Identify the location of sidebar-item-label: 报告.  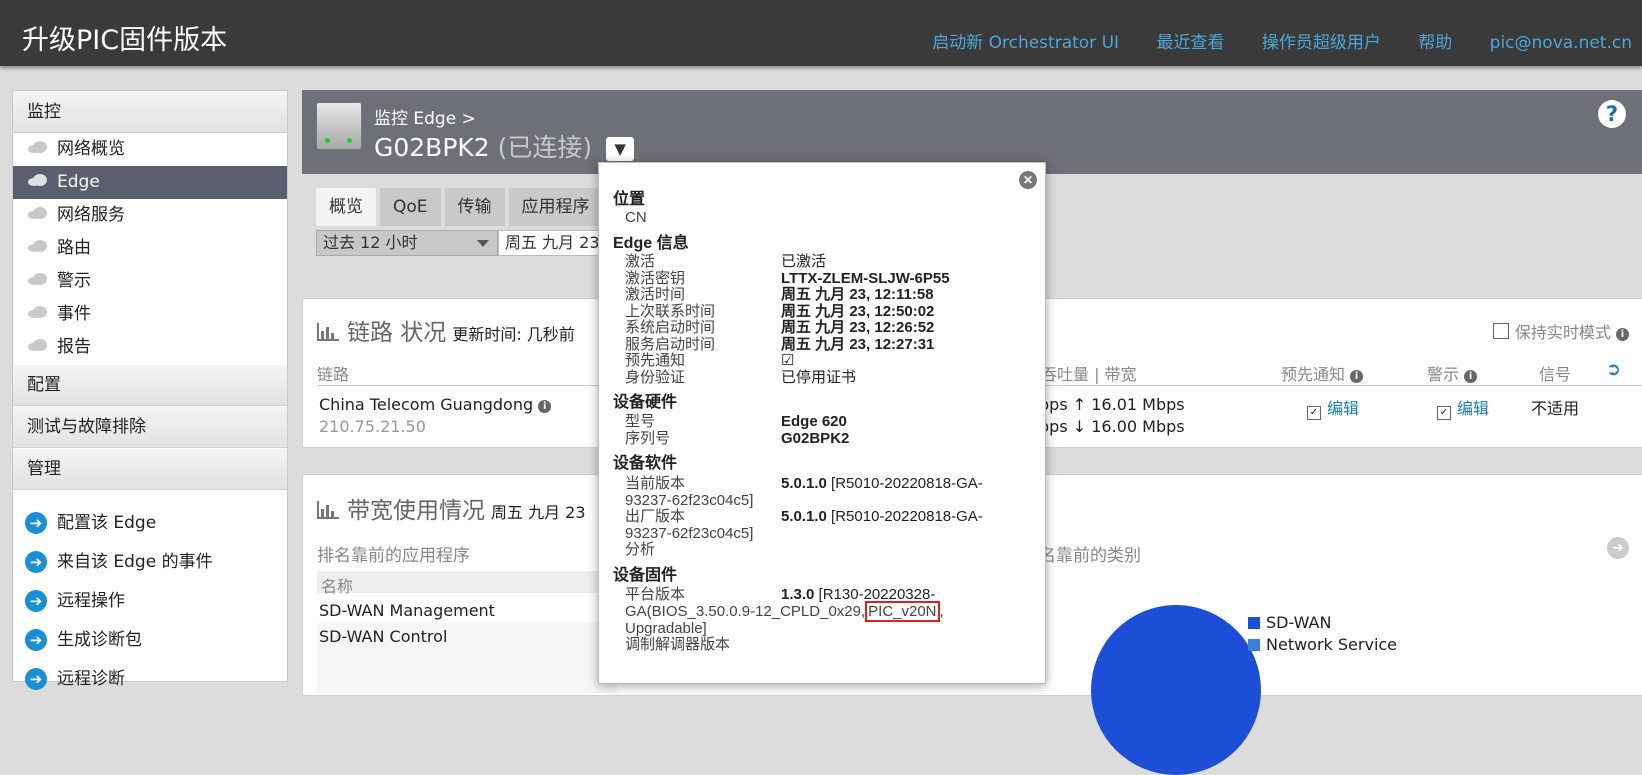
(74, 347).